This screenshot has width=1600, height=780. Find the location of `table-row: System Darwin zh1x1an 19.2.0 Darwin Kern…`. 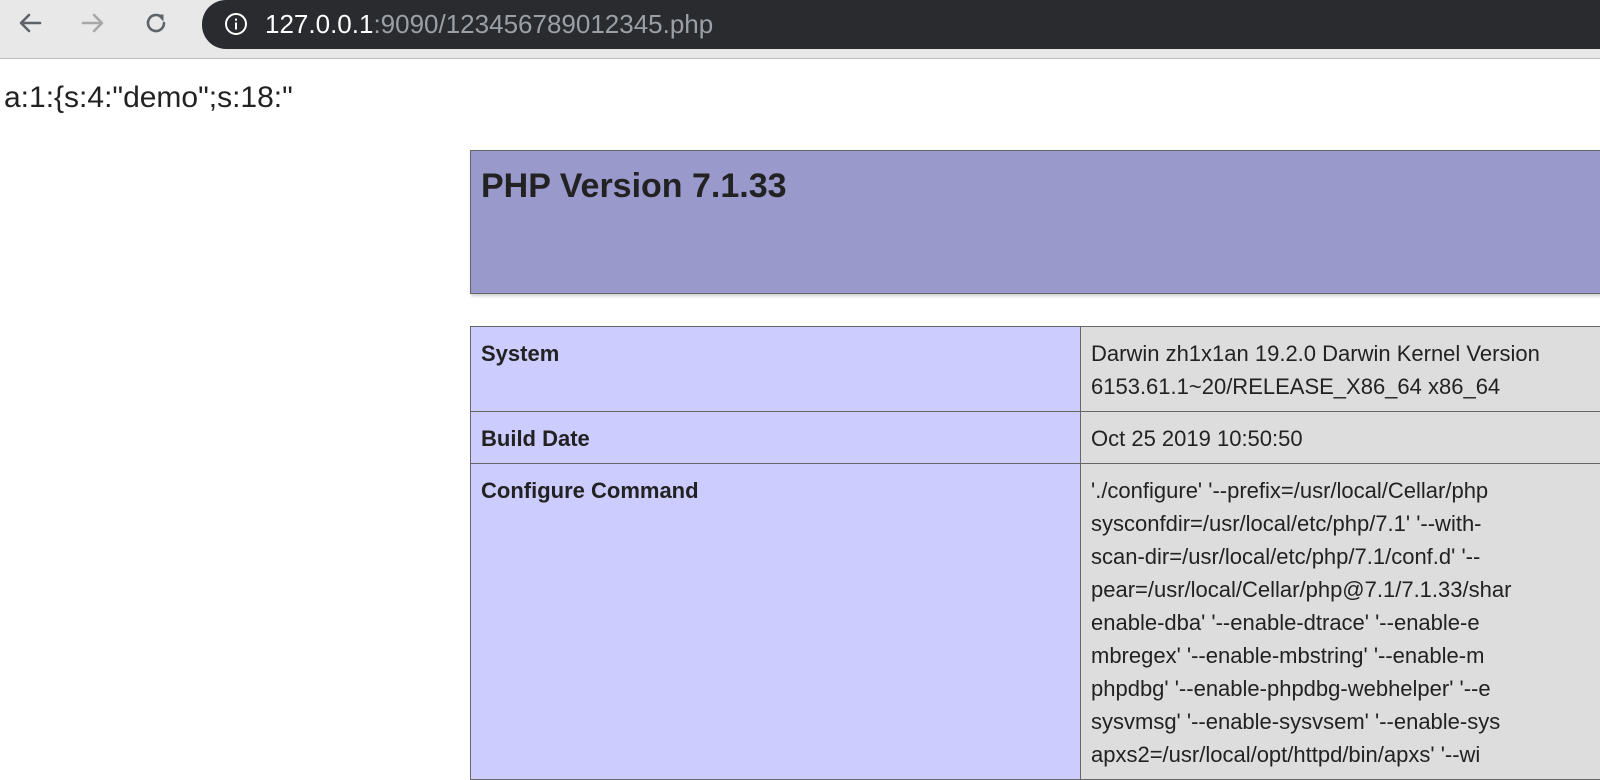

table-row: System Darwin zh1x1an 19.2.0 Darwin Kern… is located at coordinates (1035, 369).